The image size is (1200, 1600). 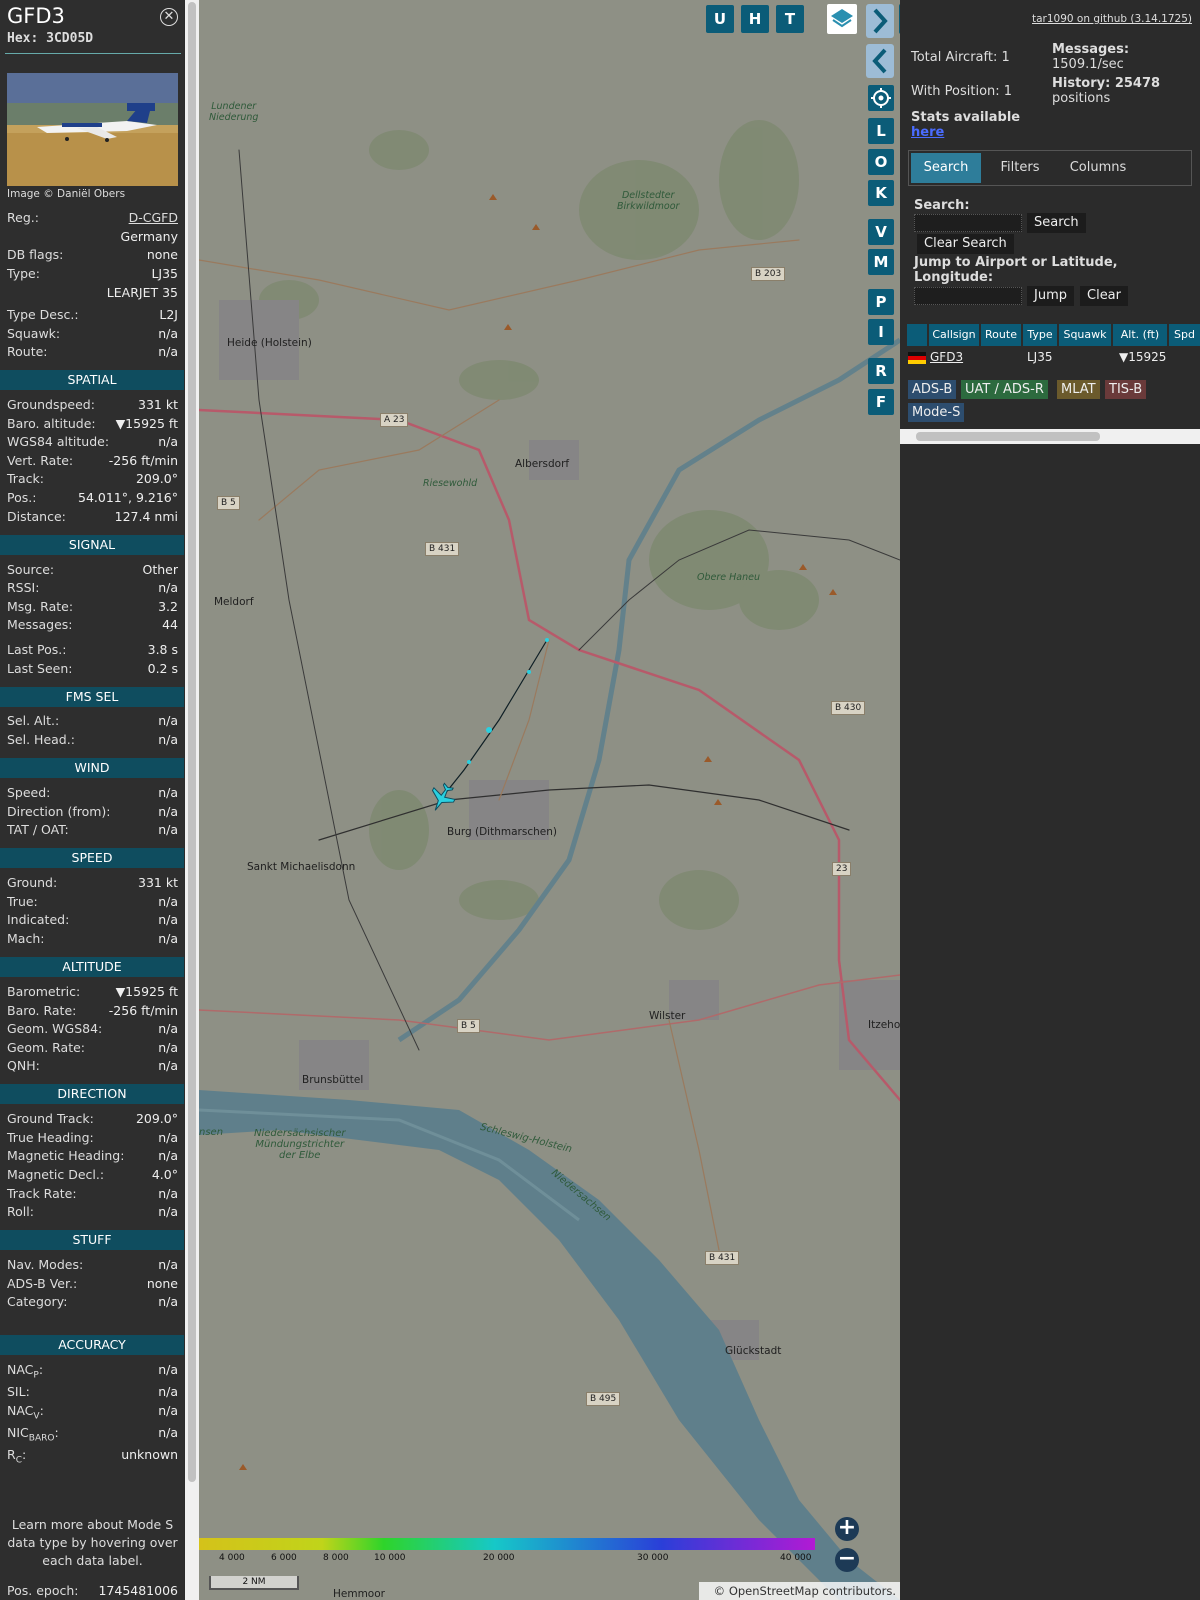 I want to click on labels-u-button: U, so click(x=720, y=19).